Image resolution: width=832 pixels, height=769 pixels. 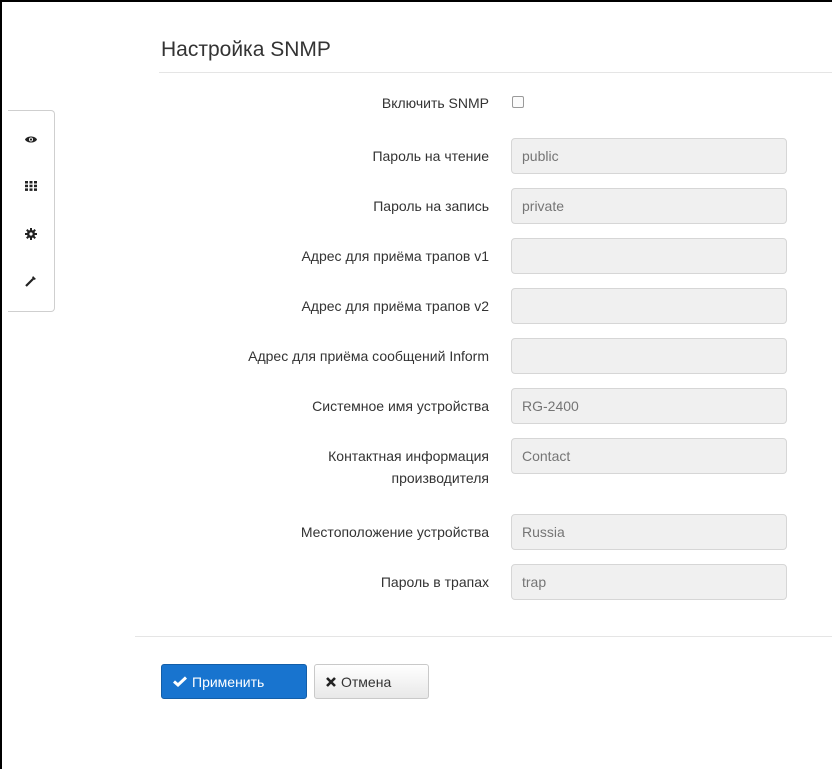 I want to click on wand-icon, so click(x=31, y=281).